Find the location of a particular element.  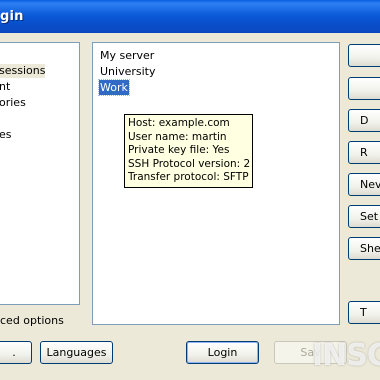

rename-button: R is located at coordinates (364, 152).